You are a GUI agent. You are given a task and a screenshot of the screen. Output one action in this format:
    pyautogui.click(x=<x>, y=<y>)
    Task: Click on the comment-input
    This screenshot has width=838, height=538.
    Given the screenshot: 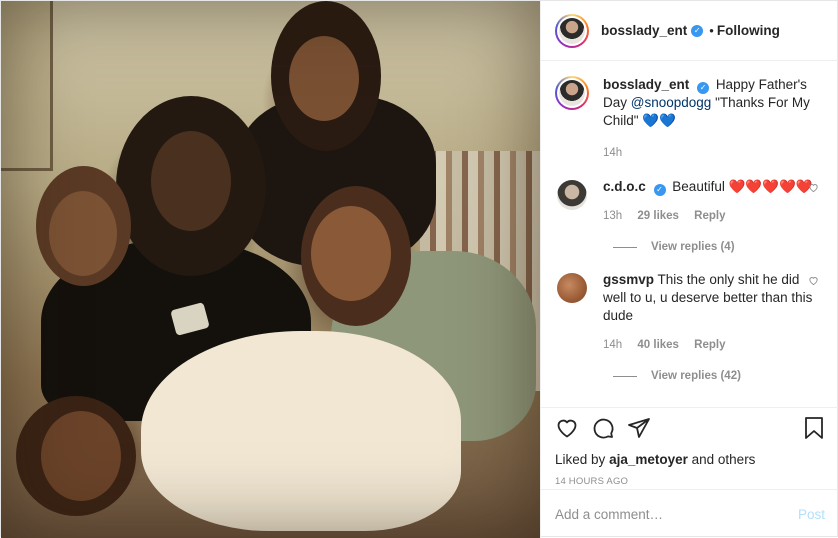 What is the action you would take?
    pyautogui.click(x=676, y=514)
    